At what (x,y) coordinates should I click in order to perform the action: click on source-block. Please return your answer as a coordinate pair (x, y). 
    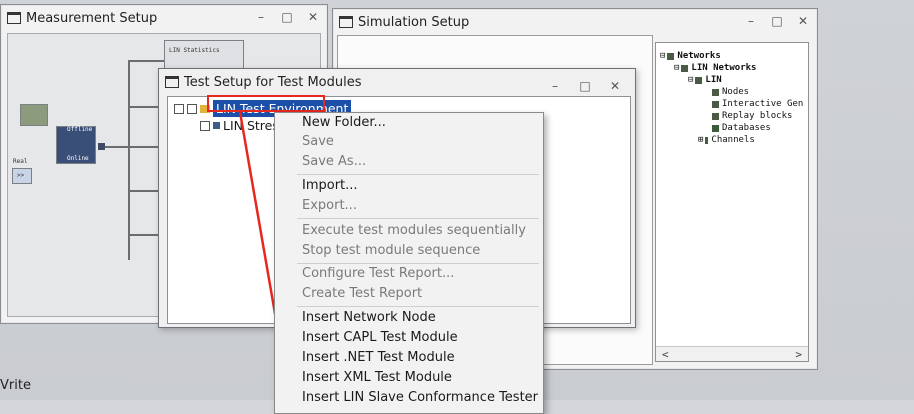
    Looking at the image, I should click on (34, 115).